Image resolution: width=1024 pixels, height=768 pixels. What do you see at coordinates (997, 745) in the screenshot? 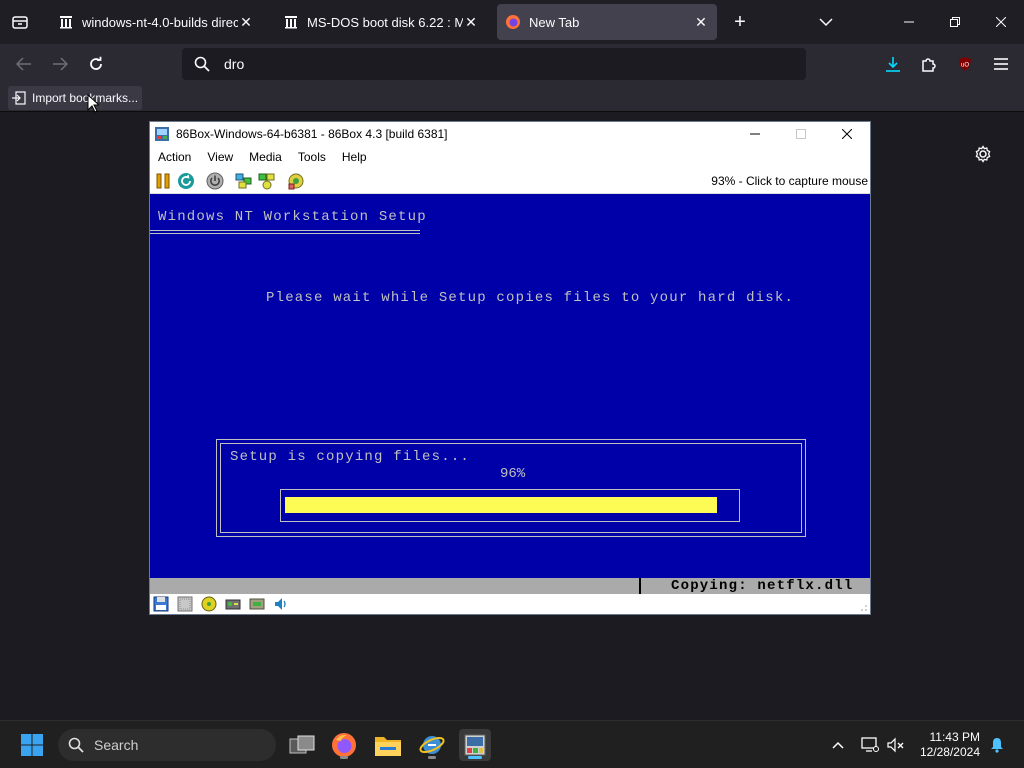
I see `notifications-button` at bounding box center [997, 745].